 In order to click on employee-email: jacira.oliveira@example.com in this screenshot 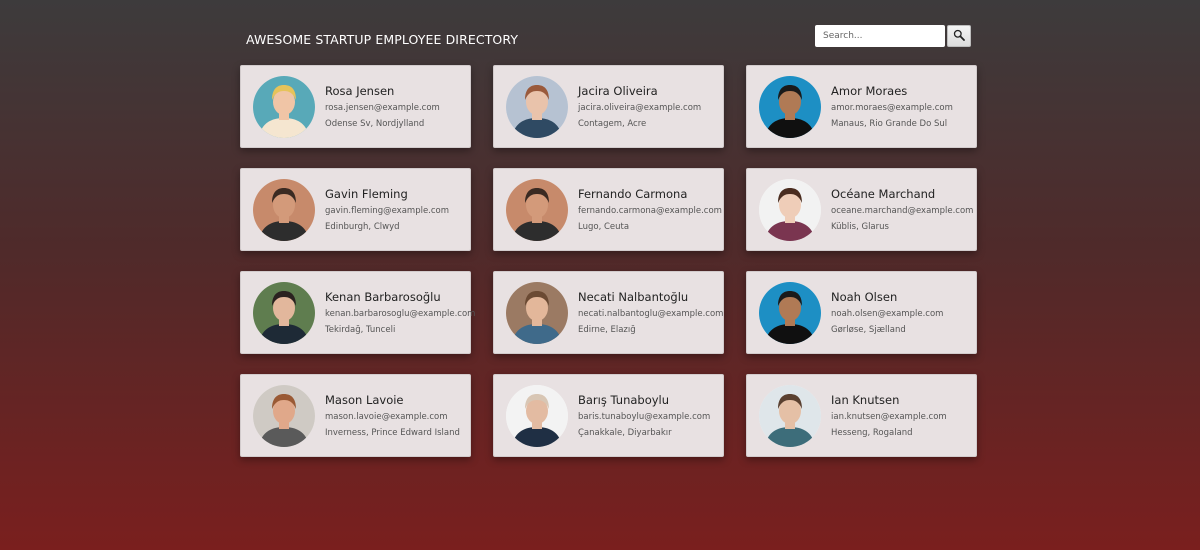, I will do `click(640, 108)`.